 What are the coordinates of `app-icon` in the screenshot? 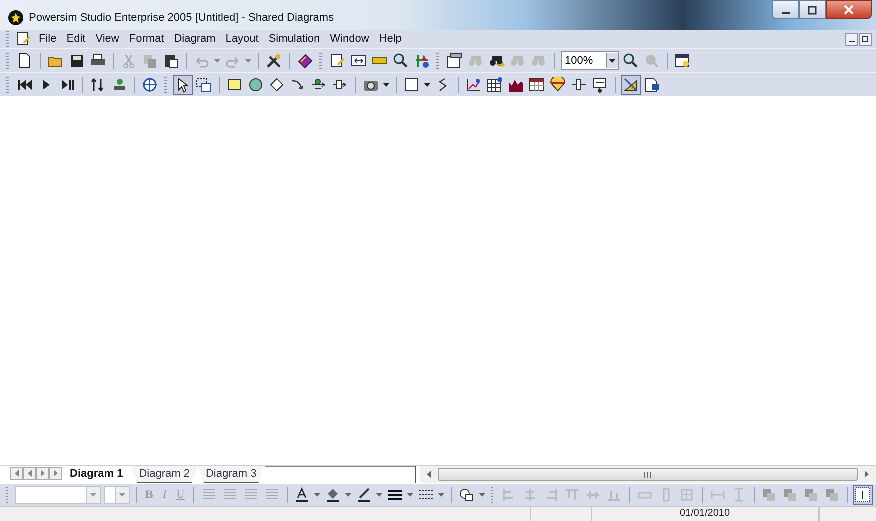 It's located at (16, 18).